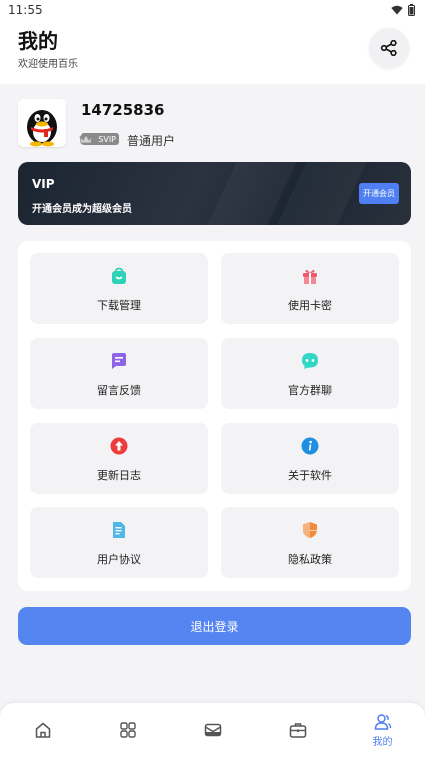  Describe the element at coordinates (214, 626) in the screenshot. I see `logout-button: 退出登录` at that location.